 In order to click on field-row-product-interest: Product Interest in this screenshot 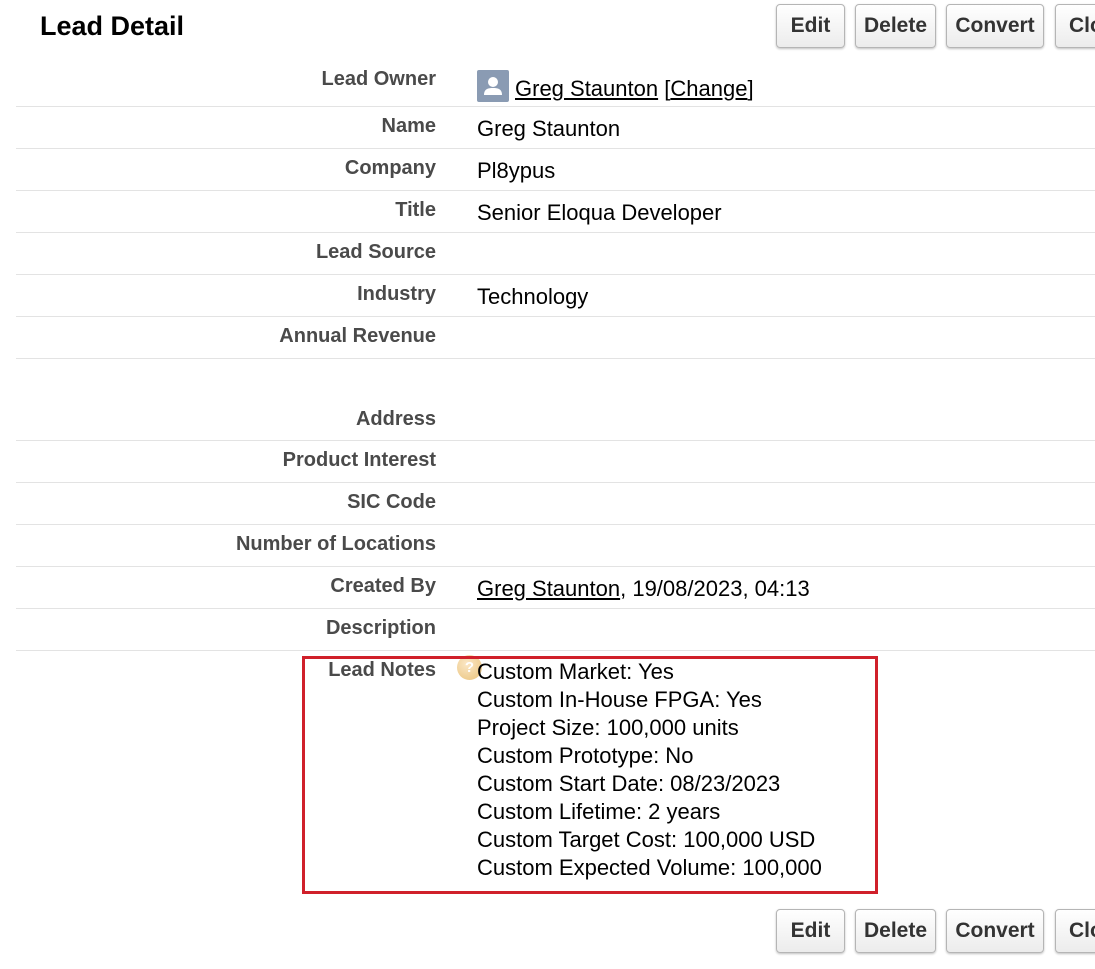, I will do `click(555, 462)`.